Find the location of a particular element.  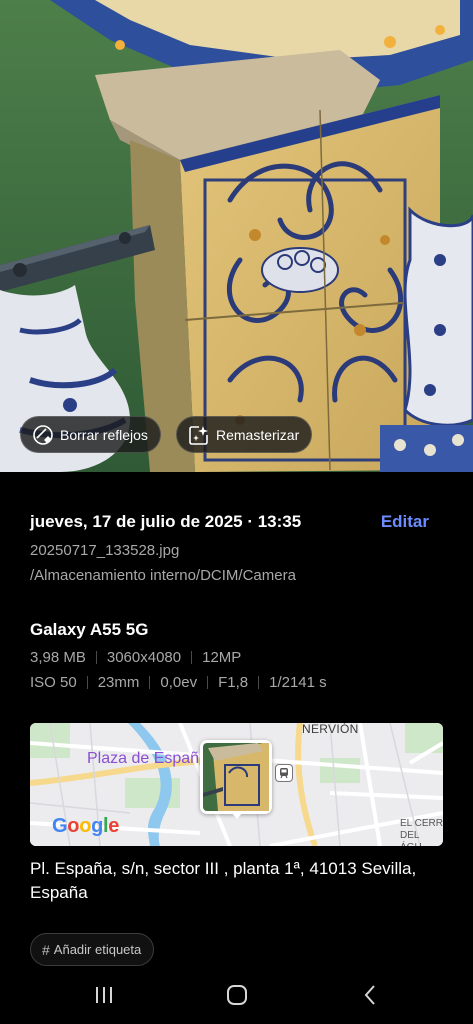

megapixels: 12MP is located at coordinates (222, 657).